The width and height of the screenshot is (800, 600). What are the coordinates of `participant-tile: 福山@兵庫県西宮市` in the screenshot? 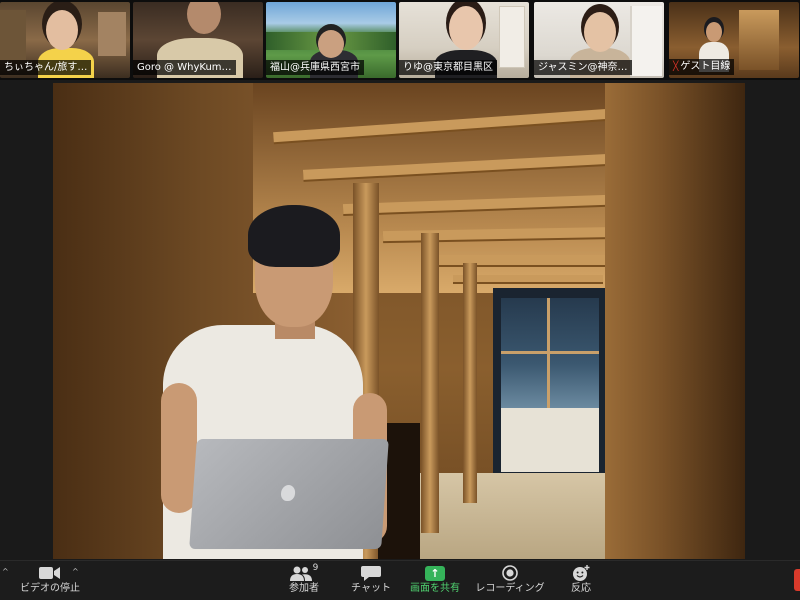 It's located at (331, 40).